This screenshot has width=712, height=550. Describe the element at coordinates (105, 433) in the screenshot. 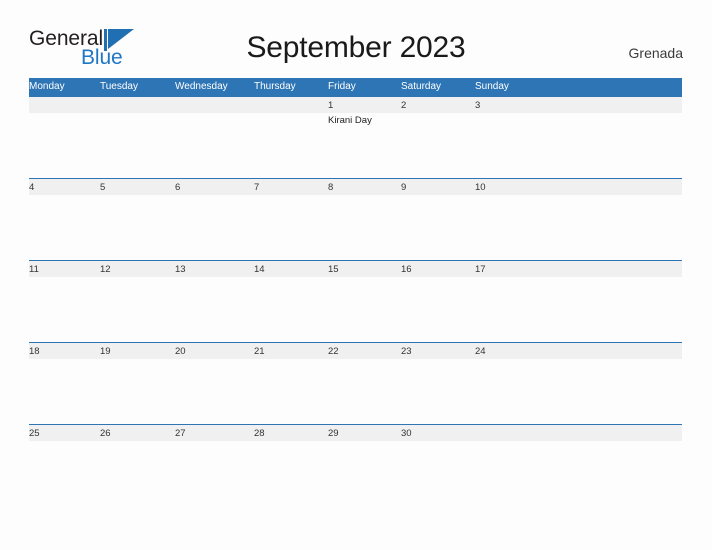

I see `day-number: 26` at that location.